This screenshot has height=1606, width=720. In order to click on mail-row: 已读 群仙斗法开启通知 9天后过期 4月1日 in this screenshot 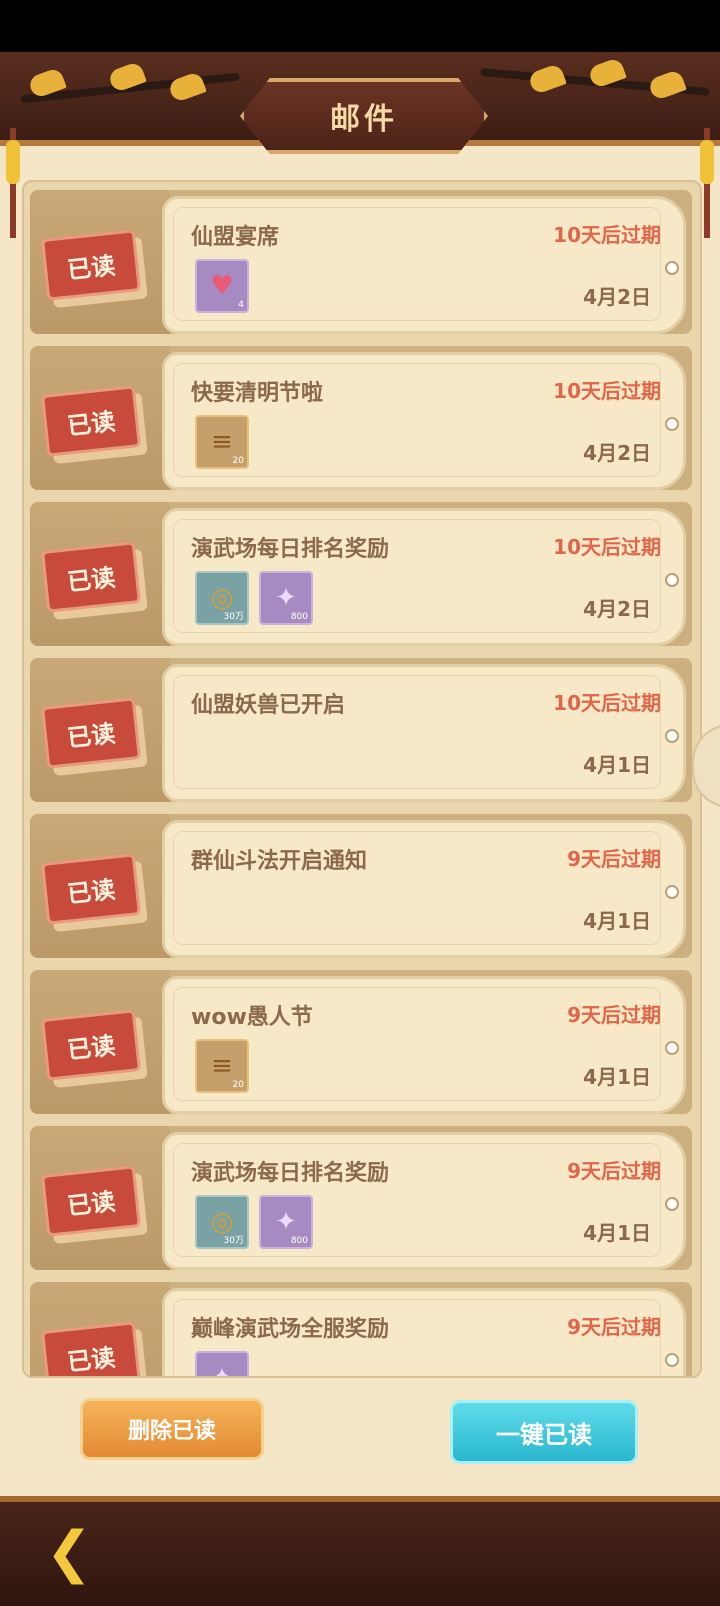, I will do `click(361, 886)`.